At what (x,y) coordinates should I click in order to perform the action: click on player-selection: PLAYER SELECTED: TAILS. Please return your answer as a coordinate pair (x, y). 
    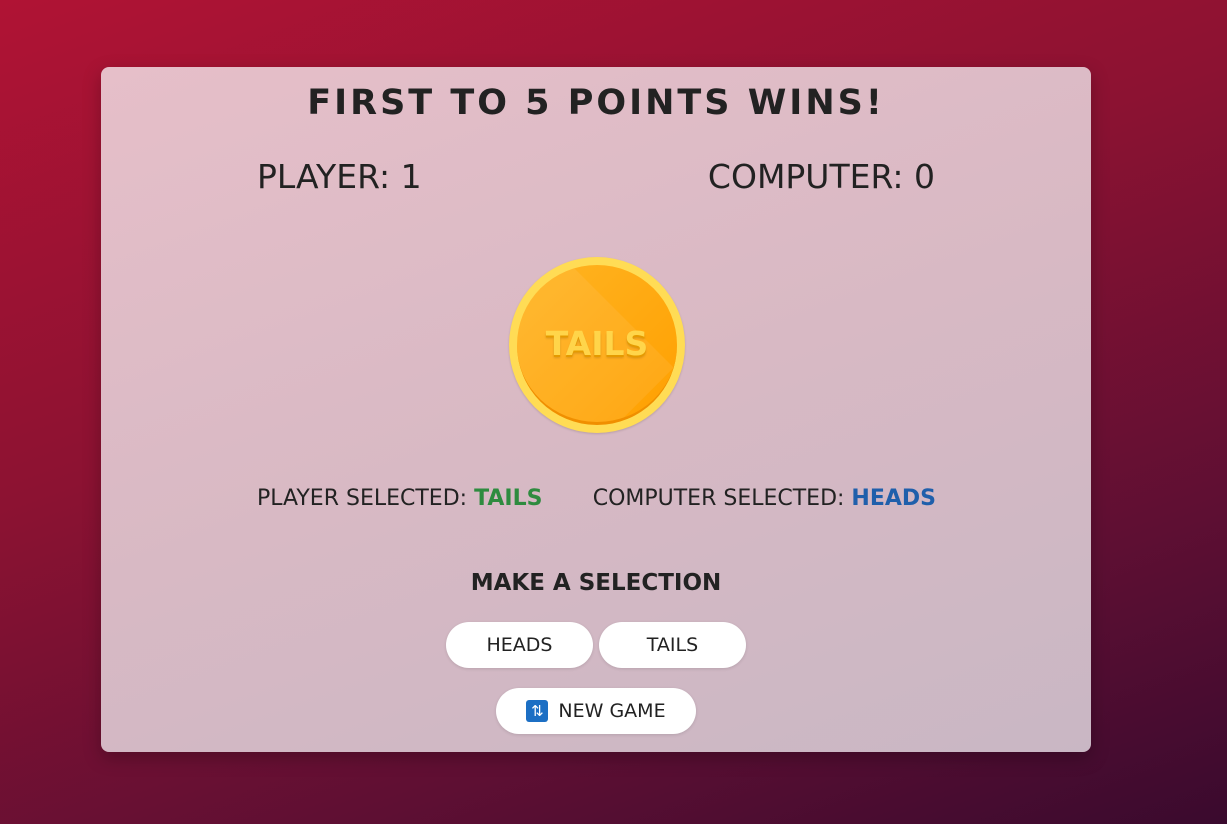
    Looking at the image, I should click on (399, 498).